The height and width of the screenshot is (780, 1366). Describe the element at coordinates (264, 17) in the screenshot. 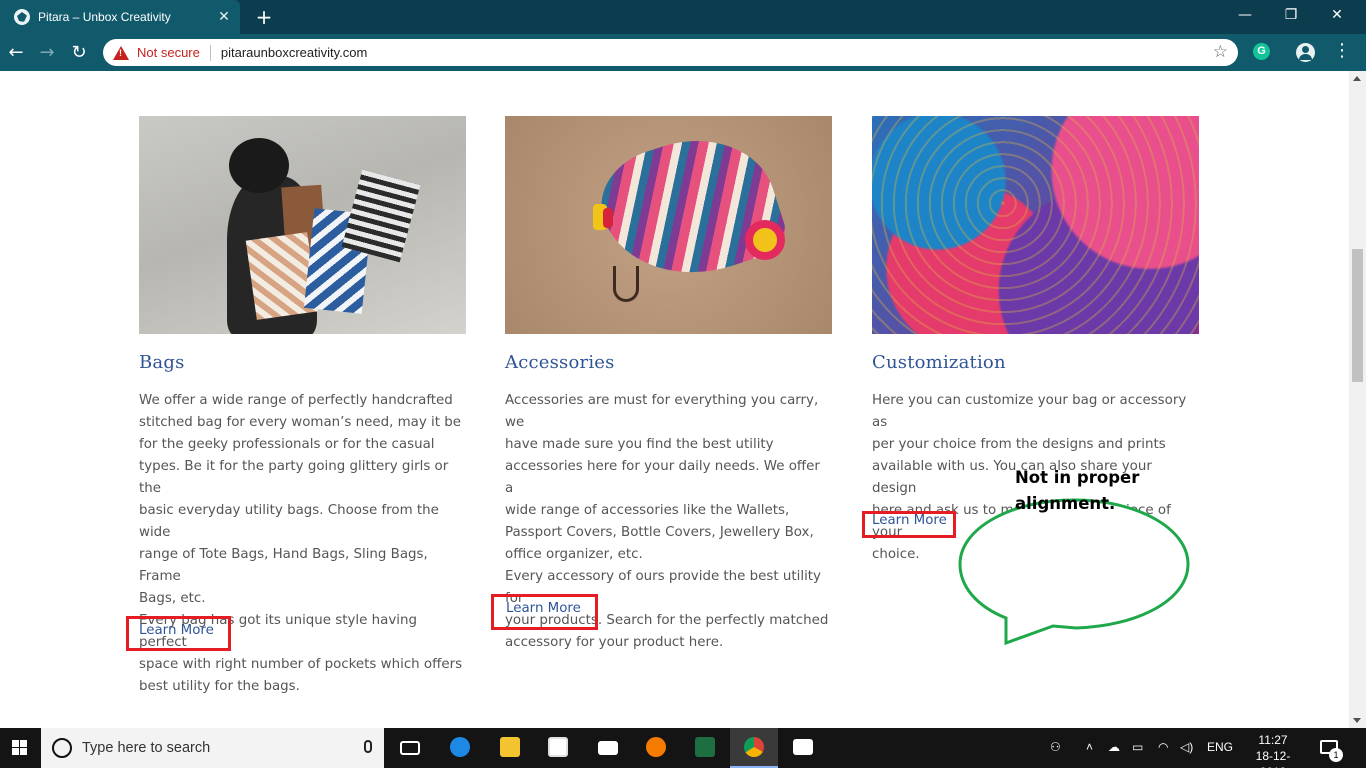

I see `new-tab-button: +` at that location.